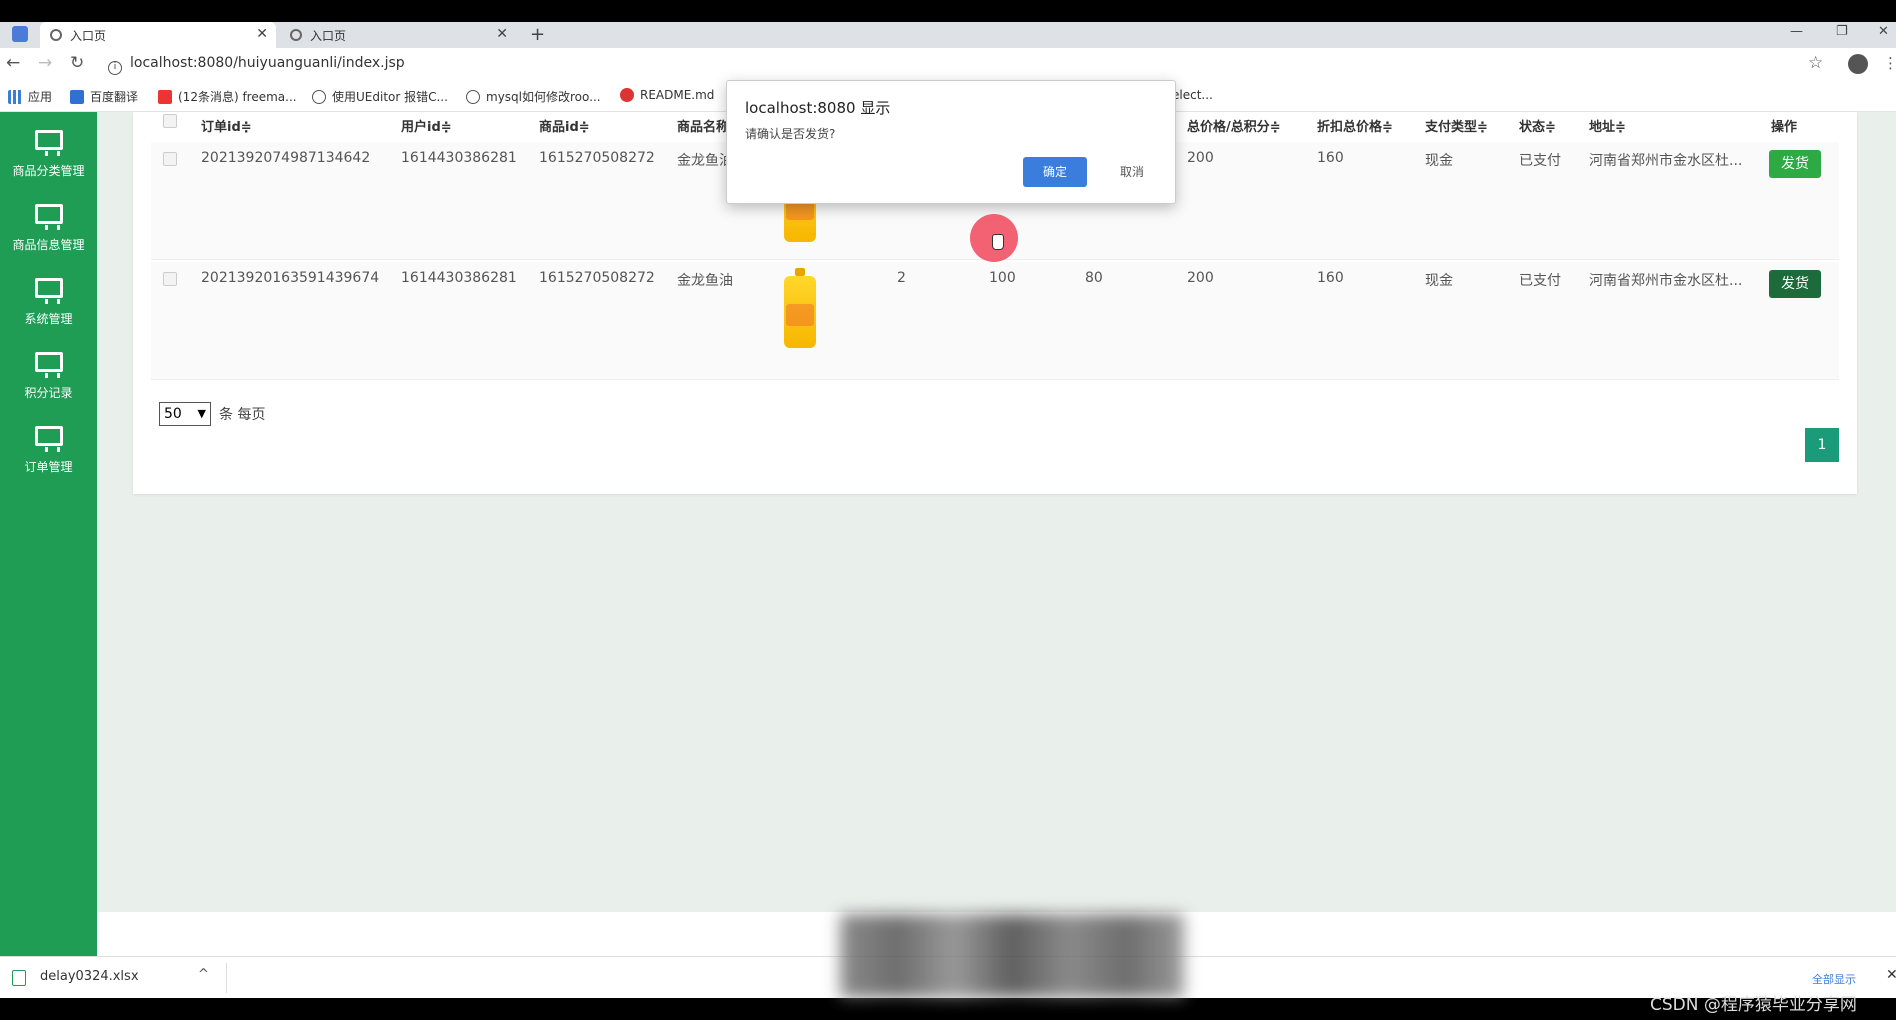 Image resolution: width=1896 pixels, height=1020 pixels. I want to click on header-order-id: 订单id≑, so click(226, 125).